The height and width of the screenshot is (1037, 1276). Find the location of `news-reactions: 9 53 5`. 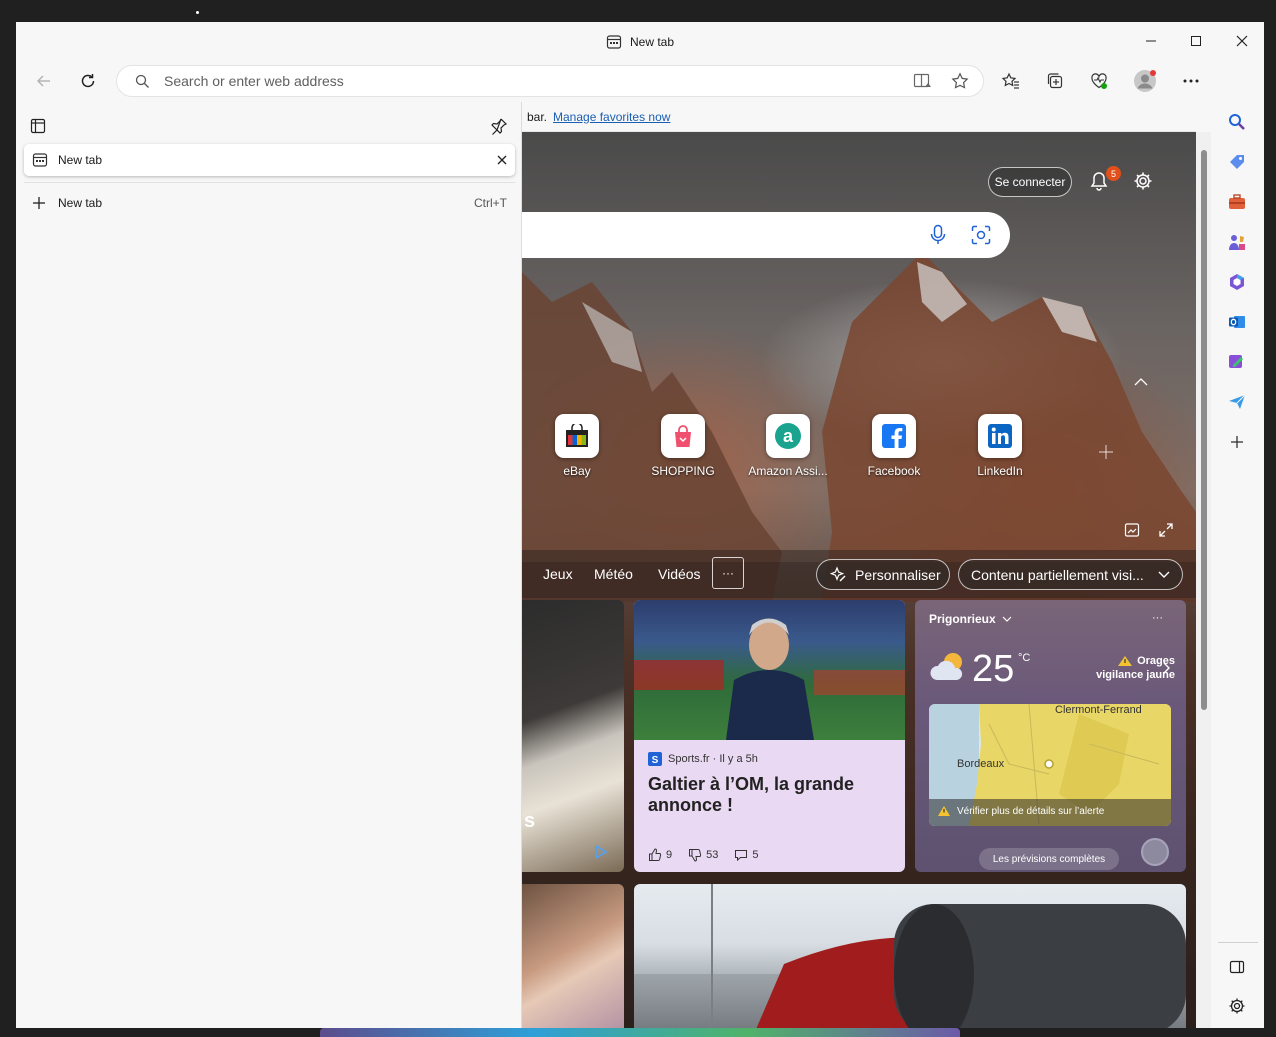

news-reactions: 9 53 5 is located at coordinates (703, 855).